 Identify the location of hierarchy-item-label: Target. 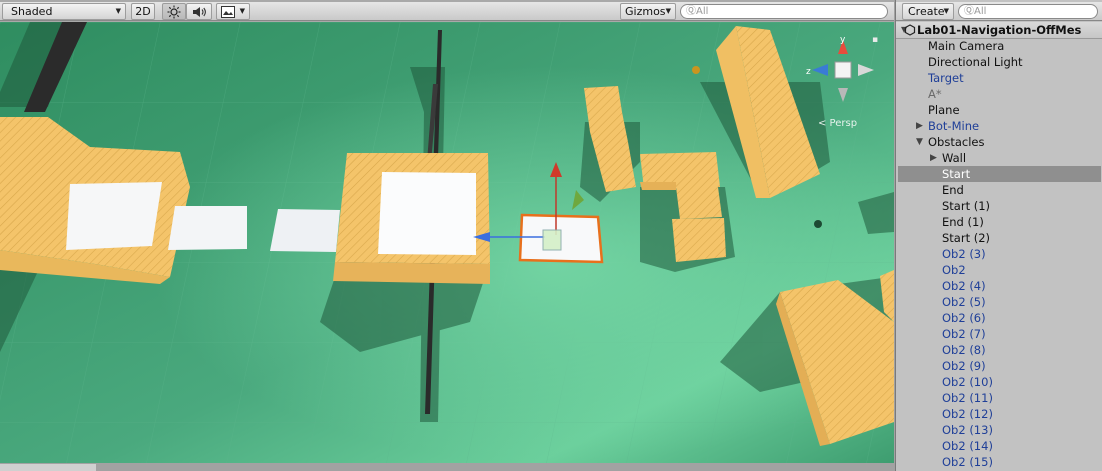
(946, 78).